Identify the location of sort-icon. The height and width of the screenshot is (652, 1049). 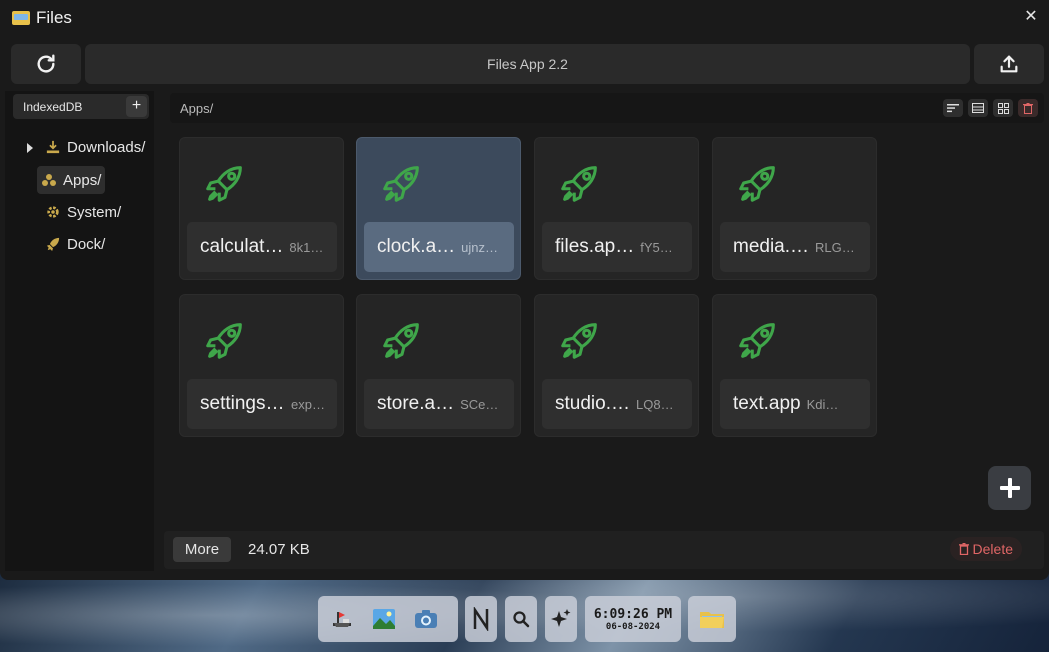
(953, 108).